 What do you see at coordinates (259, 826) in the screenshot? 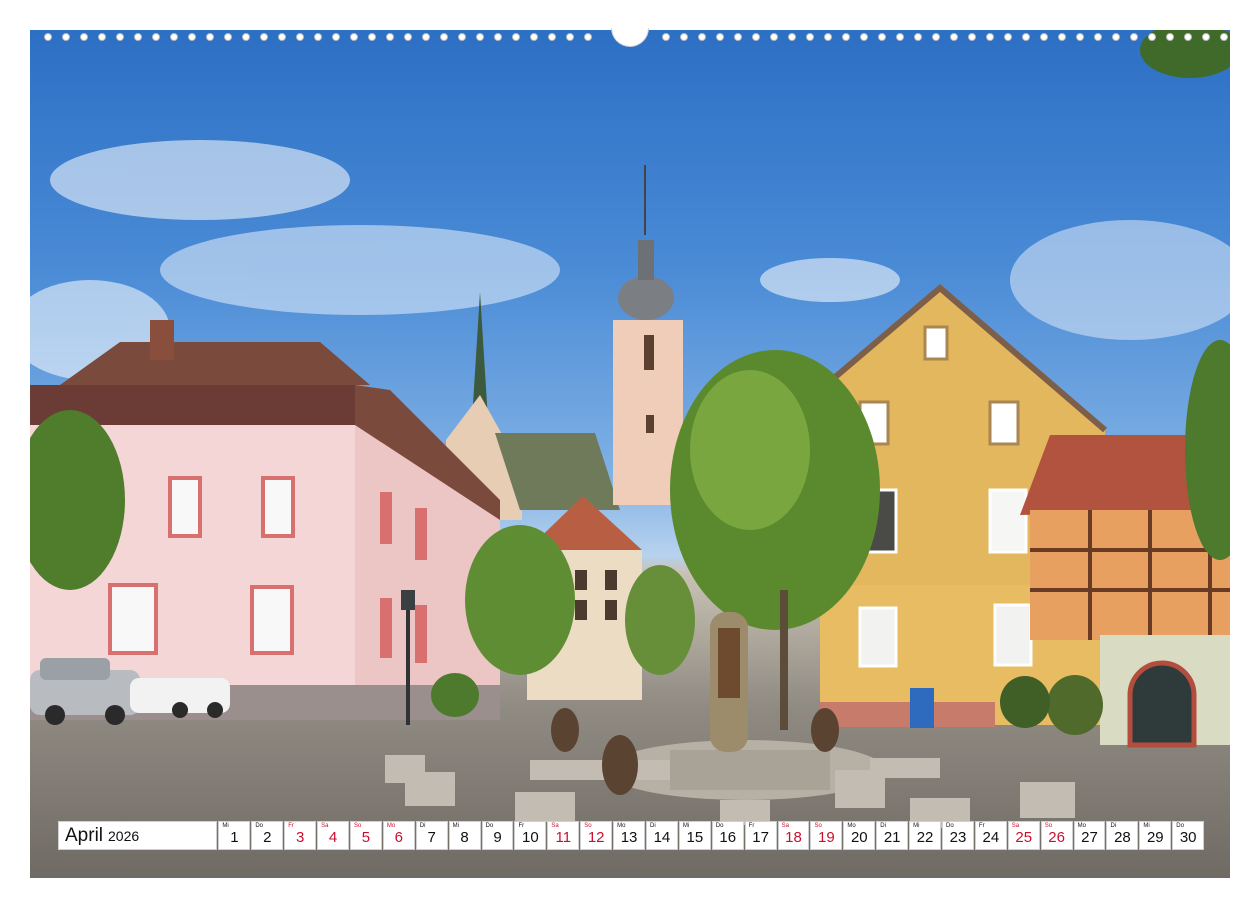
I see `day-weekday: Do` at bounding box center [259, 826].